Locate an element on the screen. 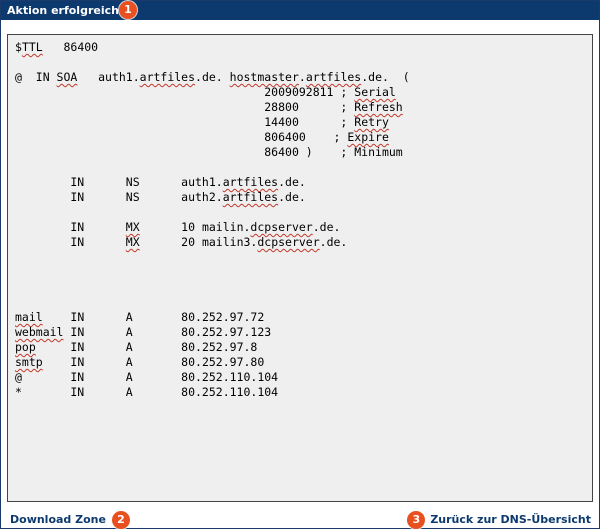 Image resolution: width=600 pixels, height=529 pixels. step-badge-2: 2 is located at coordinates (120, 520).